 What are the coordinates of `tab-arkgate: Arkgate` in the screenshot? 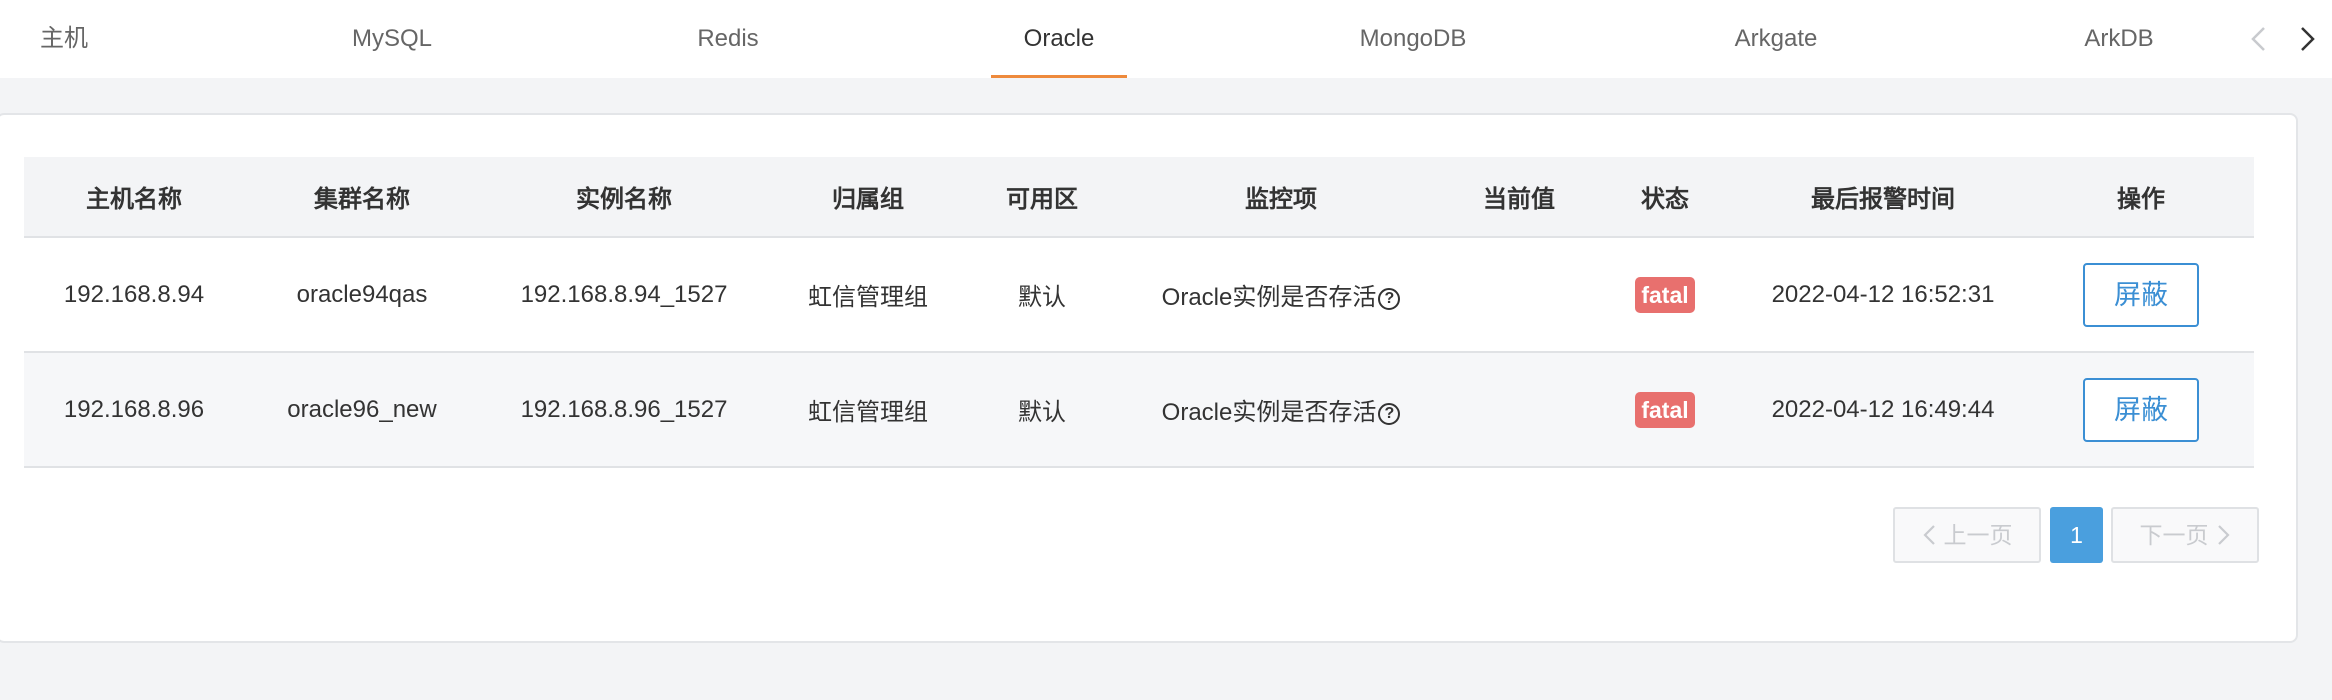 It's located at (1776, 39).